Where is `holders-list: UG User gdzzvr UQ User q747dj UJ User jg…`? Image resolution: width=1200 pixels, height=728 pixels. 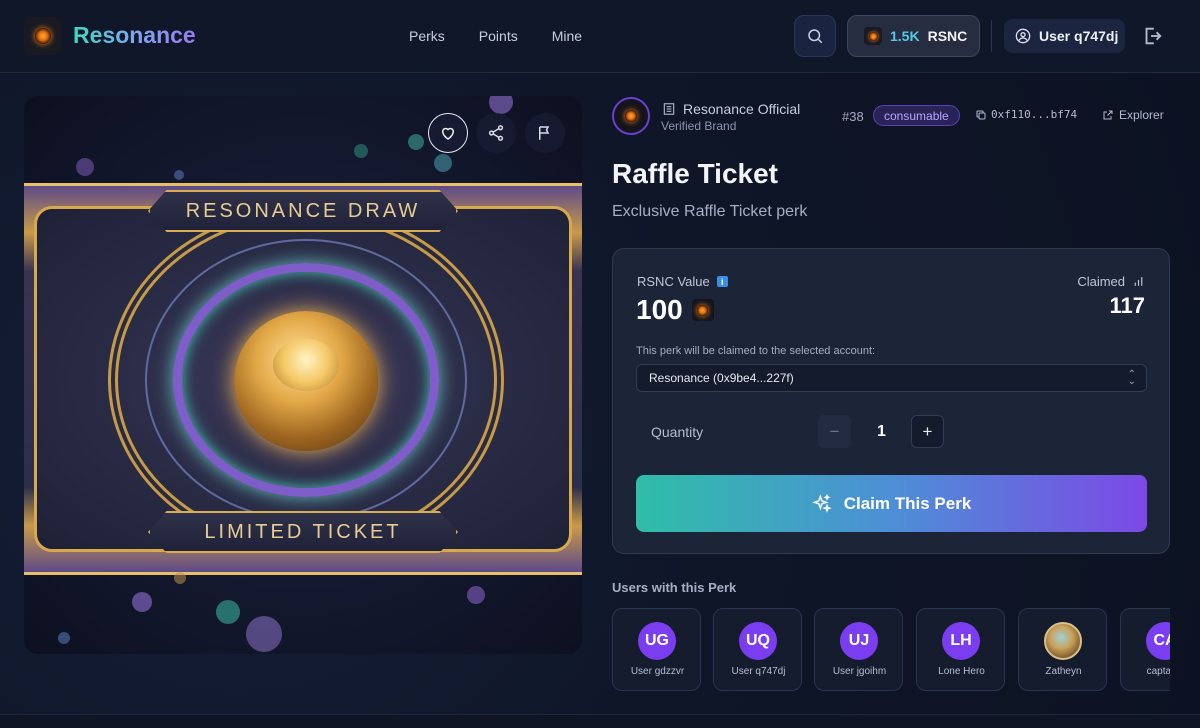
holders-list: UG User gdzzvr UQ User q747dj UJ User jg… is located at coordinates (891, 649).